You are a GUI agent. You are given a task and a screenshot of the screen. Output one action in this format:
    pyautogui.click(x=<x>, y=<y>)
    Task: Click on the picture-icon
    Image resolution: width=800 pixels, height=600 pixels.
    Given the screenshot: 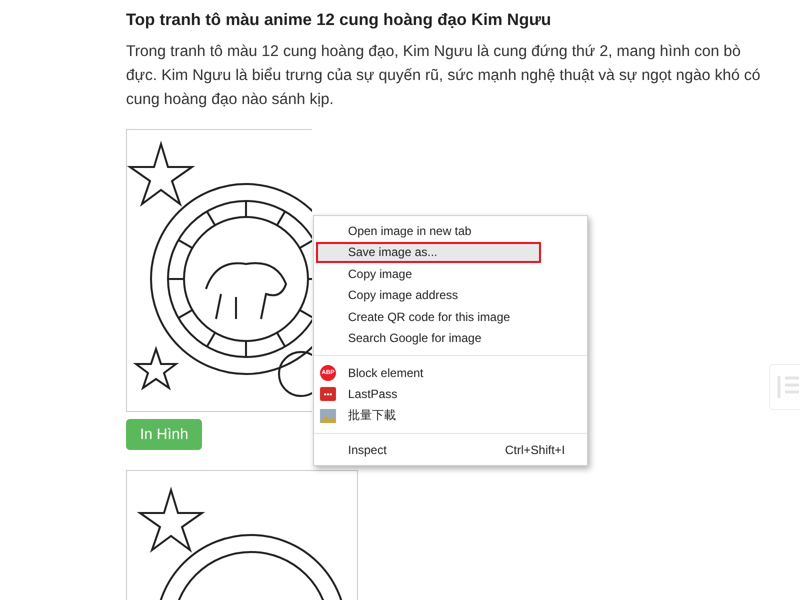 What is the action you would take?
    pyautogui.click(x=328, y=415)
    